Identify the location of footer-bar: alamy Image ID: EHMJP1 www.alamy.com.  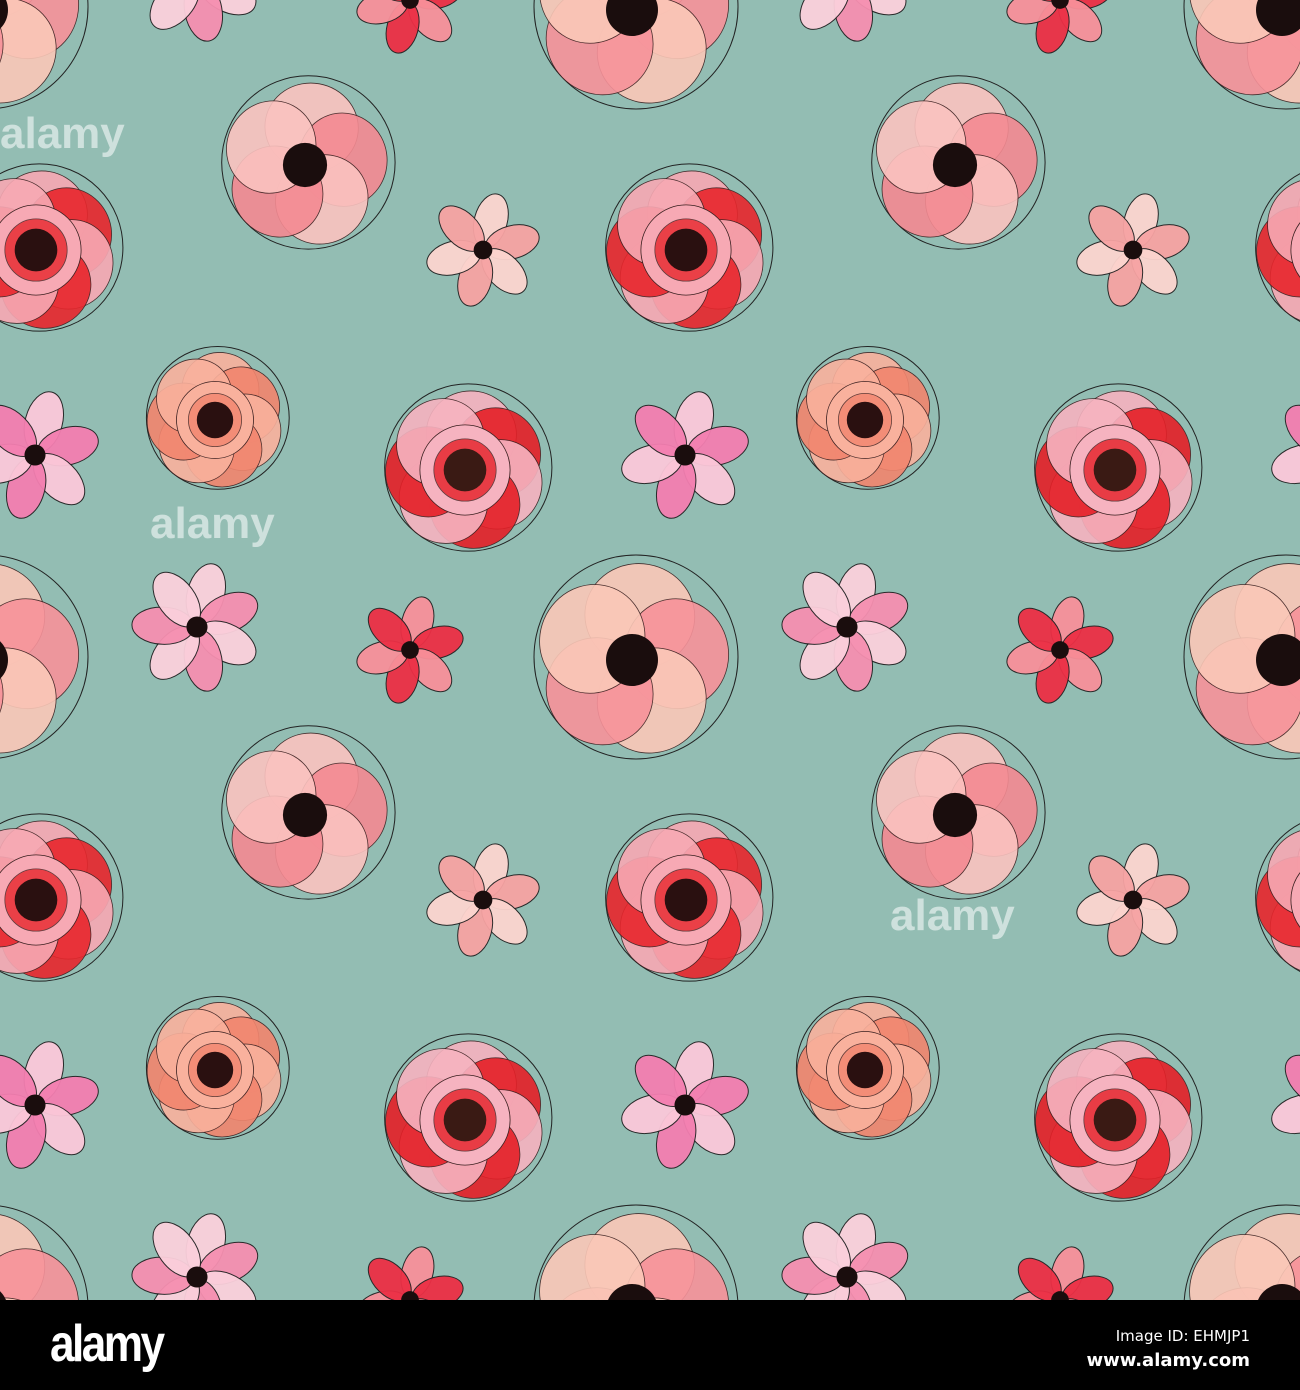
(650, 1345).